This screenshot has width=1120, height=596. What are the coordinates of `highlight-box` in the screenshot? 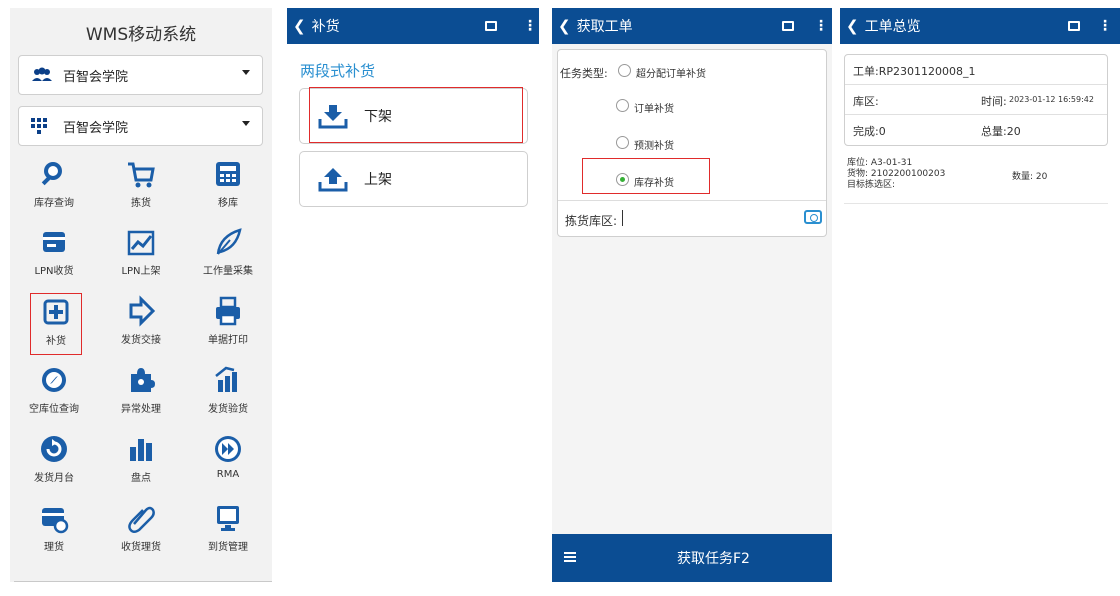 It's located at (416, 115).